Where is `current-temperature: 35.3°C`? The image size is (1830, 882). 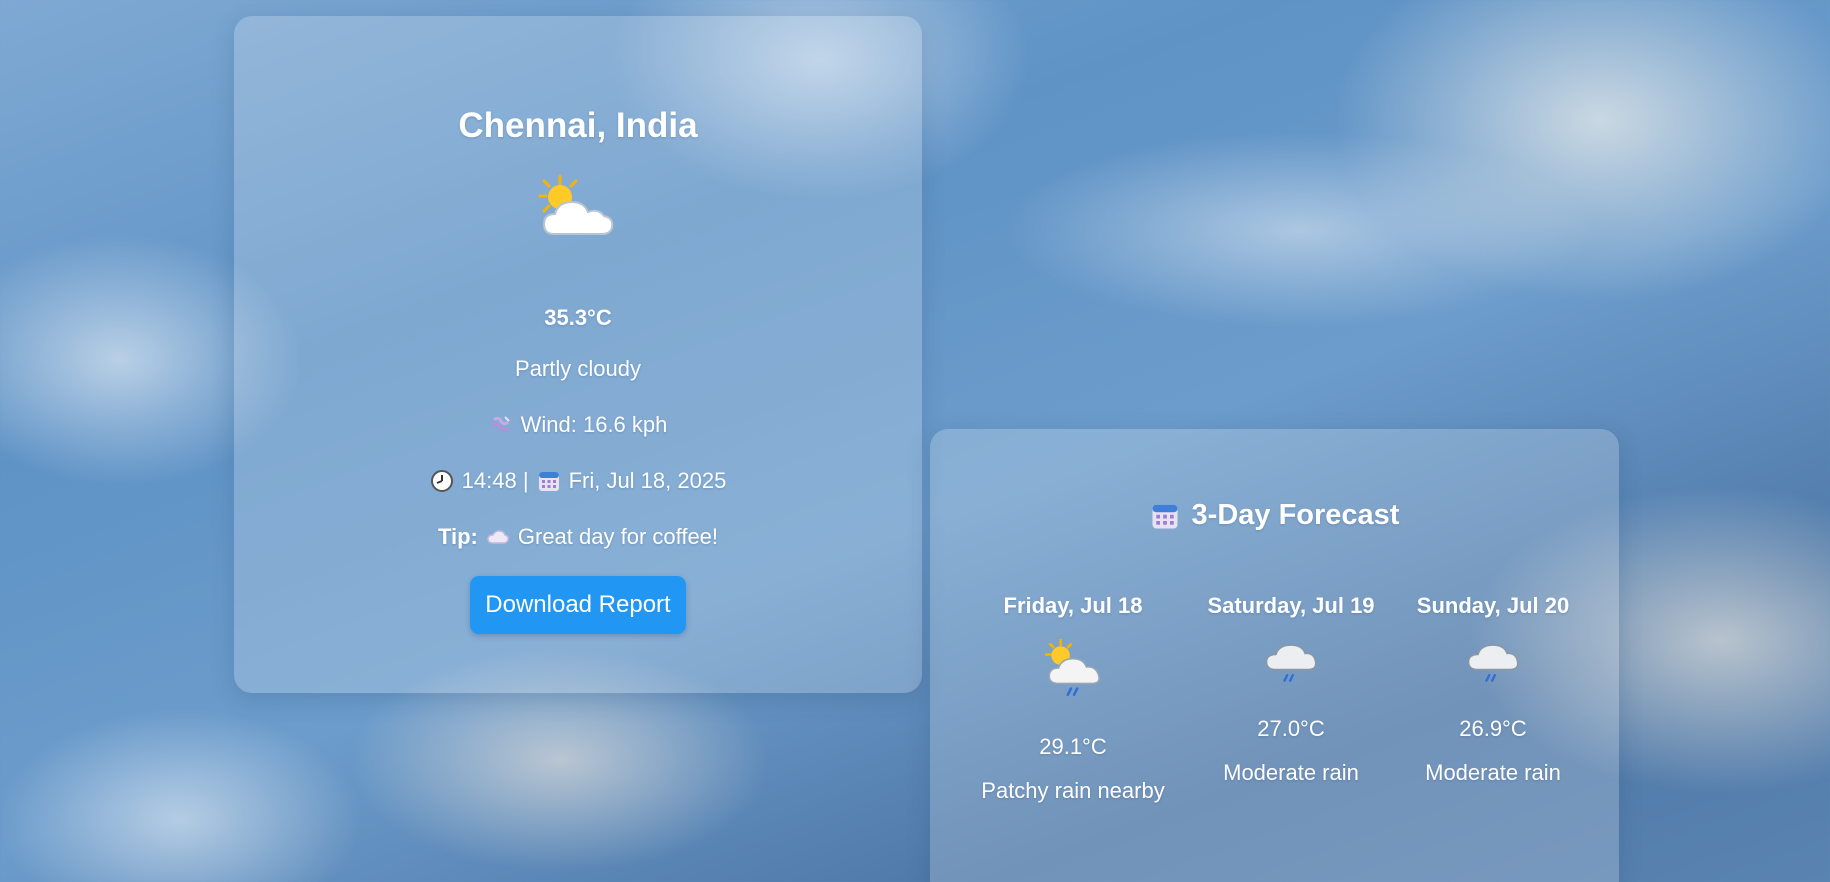 current-temperature: 35.3°C is located at coordinates (578, 317).